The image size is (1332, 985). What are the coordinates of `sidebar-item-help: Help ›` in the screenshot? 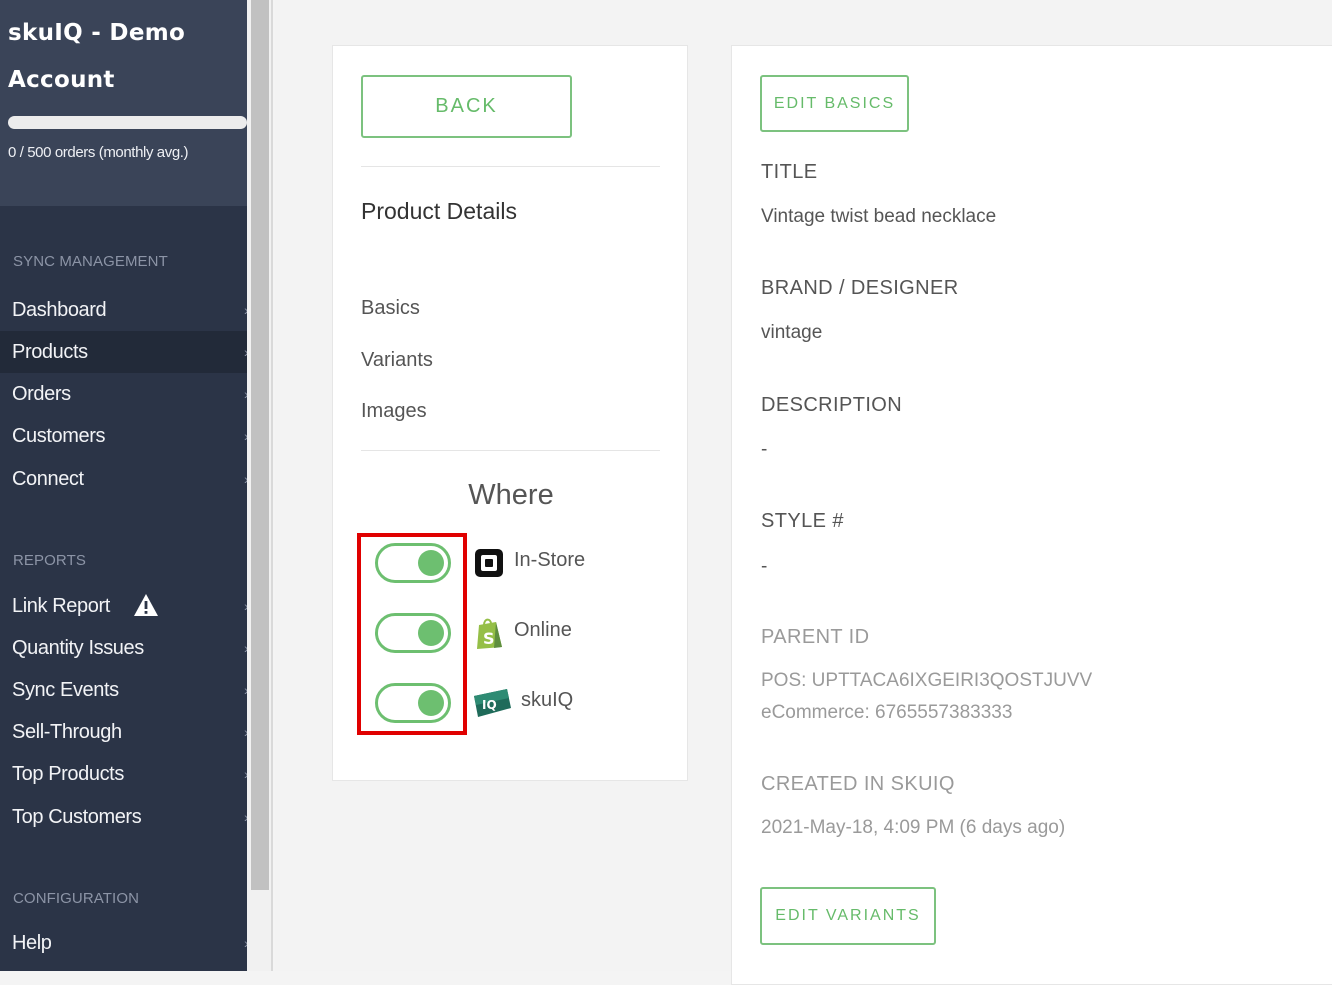 It's located at (123, 943).